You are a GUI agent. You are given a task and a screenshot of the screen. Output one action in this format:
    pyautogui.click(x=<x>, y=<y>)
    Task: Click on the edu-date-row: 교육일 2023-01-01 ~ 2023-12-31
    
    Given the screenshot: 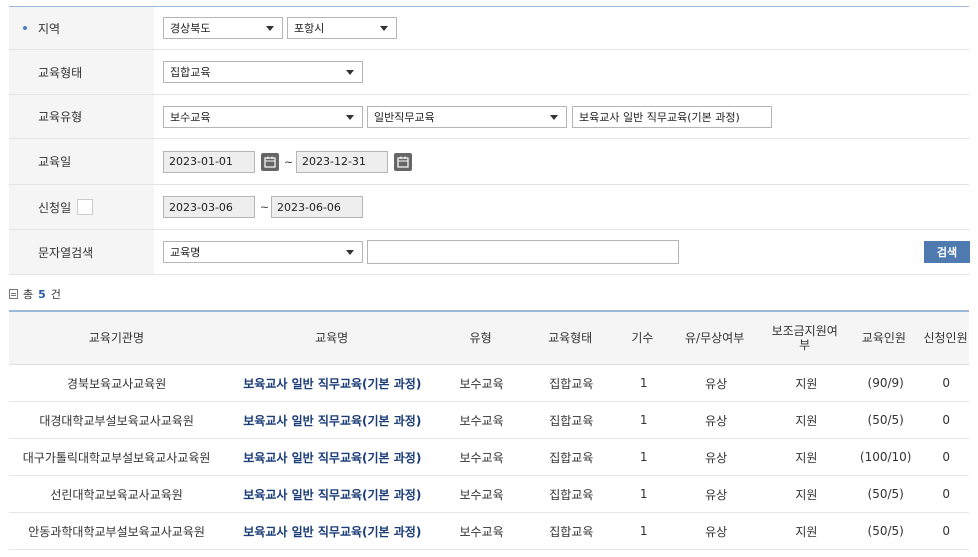 What is the action you would take?
    pyautogui.click(x=489, y=162)
    